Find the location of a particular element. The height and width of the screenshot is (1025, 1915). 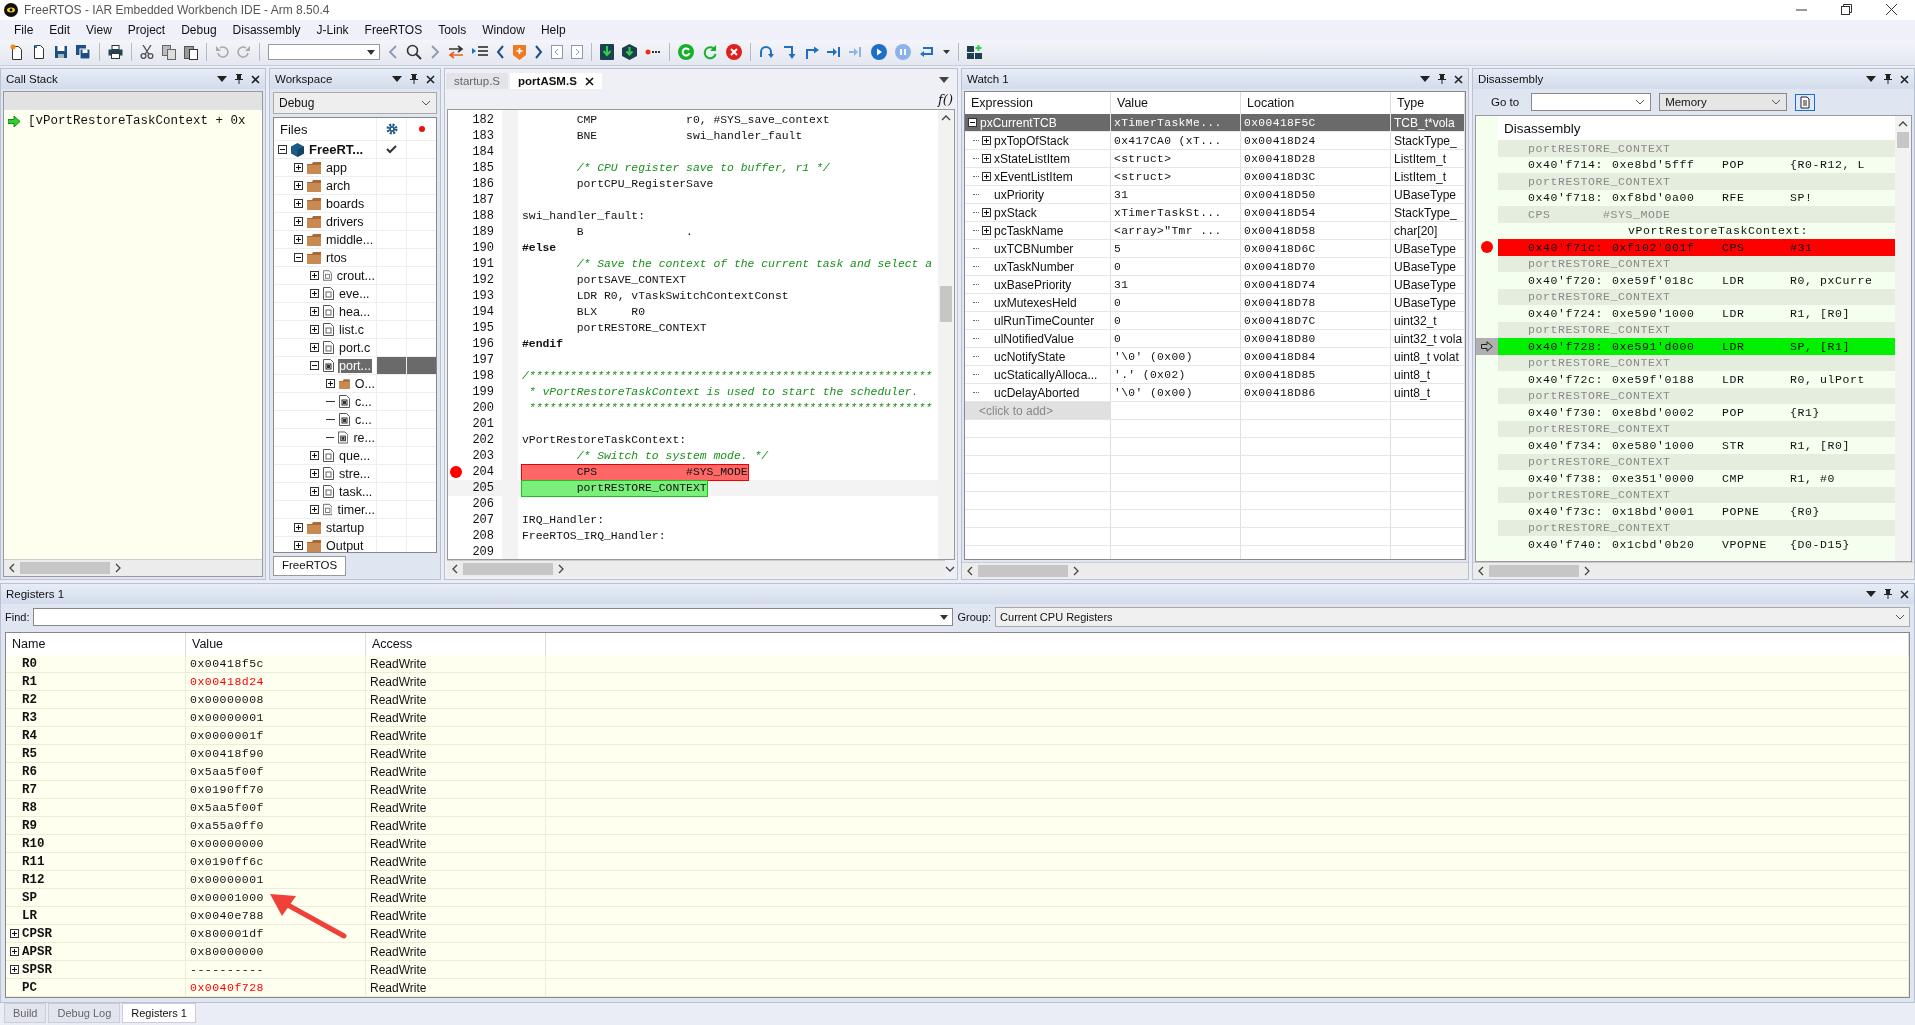

menu-item: Edit is located at coordinates (60, 29).